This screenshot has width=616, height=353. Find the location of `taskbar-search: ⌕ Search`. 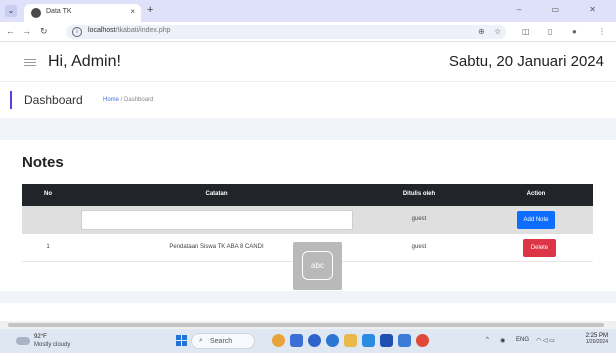

taskbar-search: ⌕ Search is located at coordinates (223, 341).